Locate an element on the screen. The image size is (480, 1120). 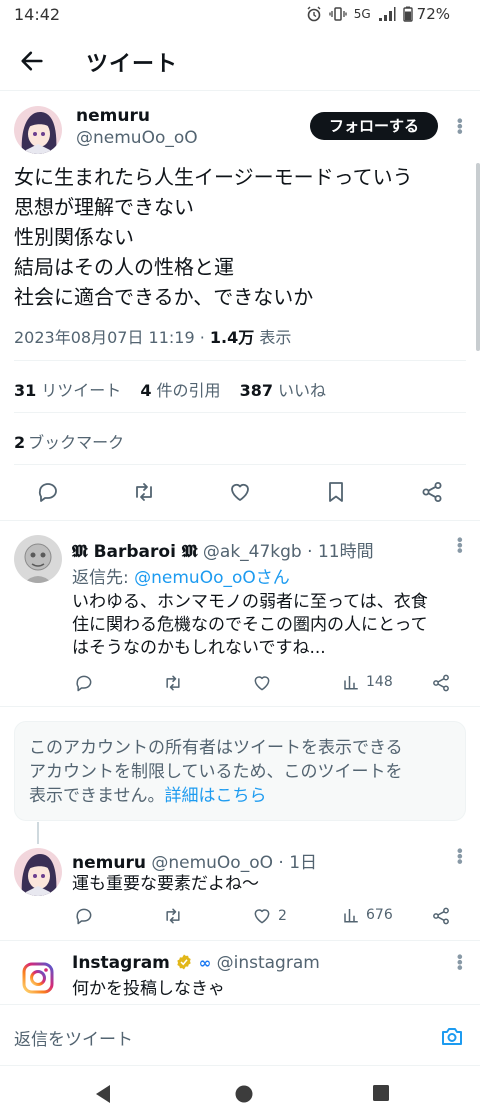
follow-button: フォローする is located at coordinates (374, 126).